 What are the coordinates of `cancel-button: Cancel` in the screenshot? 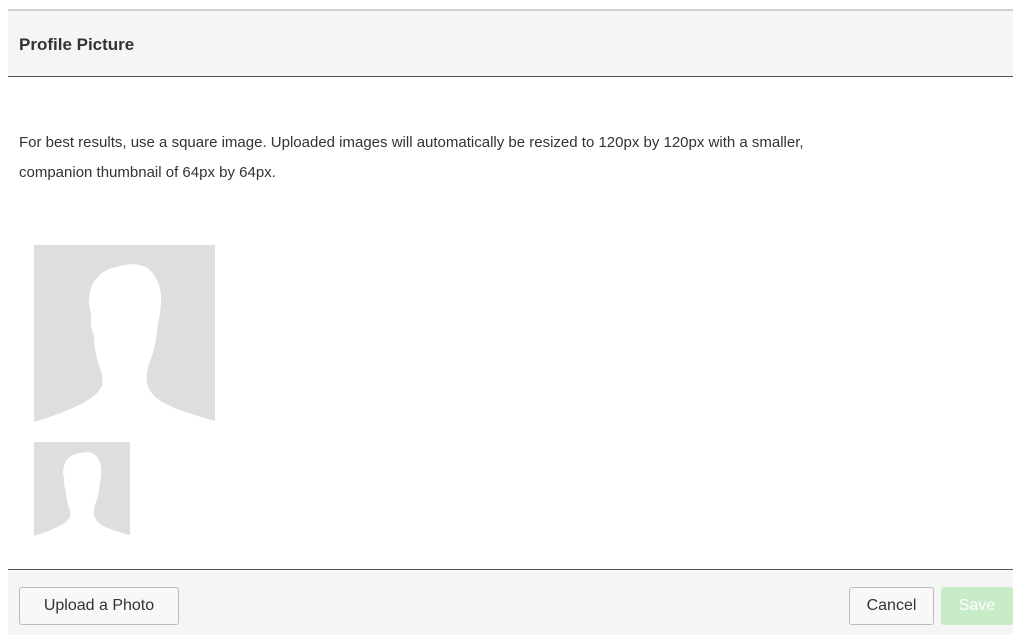 It's located at (891, 606).